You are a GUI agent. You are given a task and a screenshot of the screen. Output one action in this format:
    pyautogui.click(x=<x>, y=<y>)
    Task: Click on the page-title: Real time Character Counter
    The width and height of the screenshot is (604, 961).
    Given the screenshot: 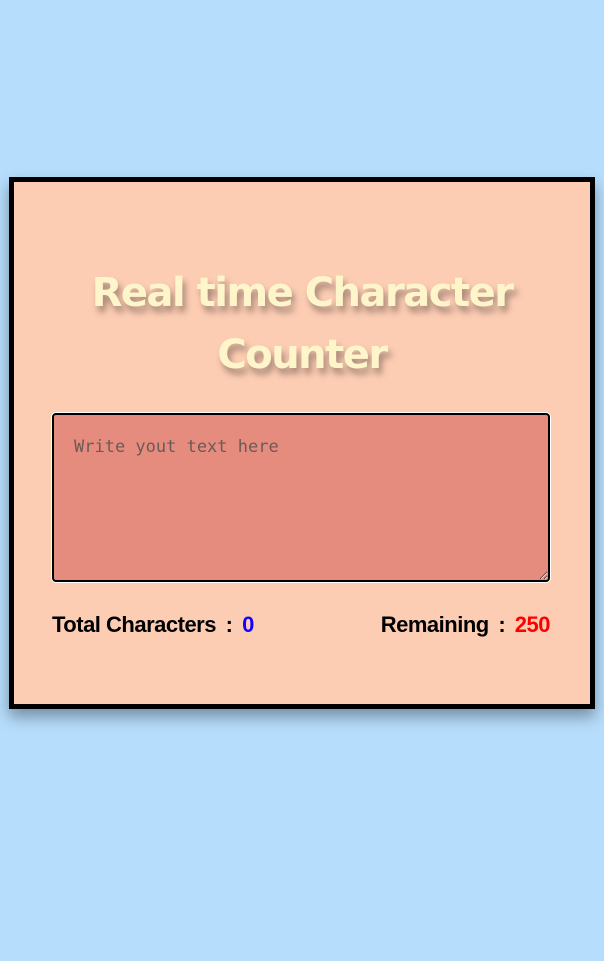 What is the action you would take?
    pyautogui.click(x=302, y=324)
    